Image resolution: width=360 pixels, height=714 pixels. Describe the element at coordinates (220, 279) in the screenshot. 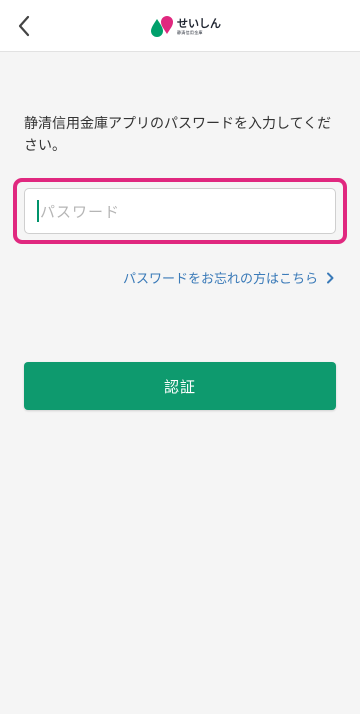

I see `forgot-password-label: パスワードをお忘れの方はこちら` at that location.